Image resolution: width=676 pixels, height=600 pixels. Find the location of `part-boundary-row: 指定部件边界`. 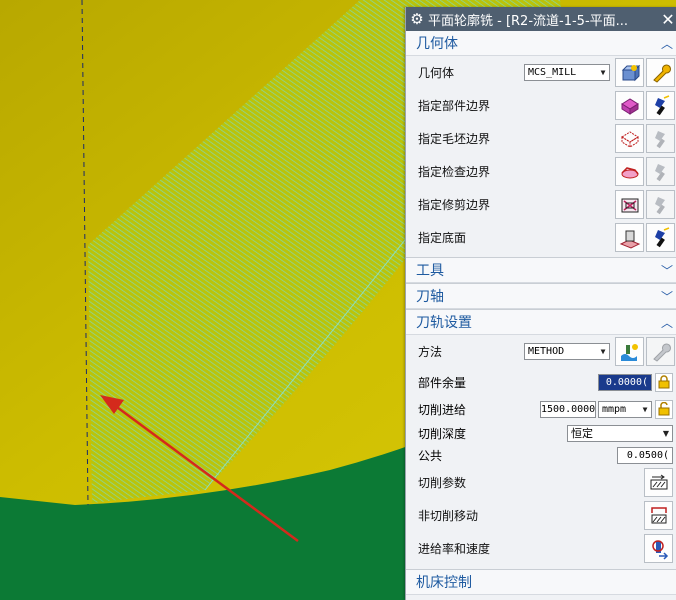

part-boundary-row: 指定部件边界 is located at coordinates (541, 105).